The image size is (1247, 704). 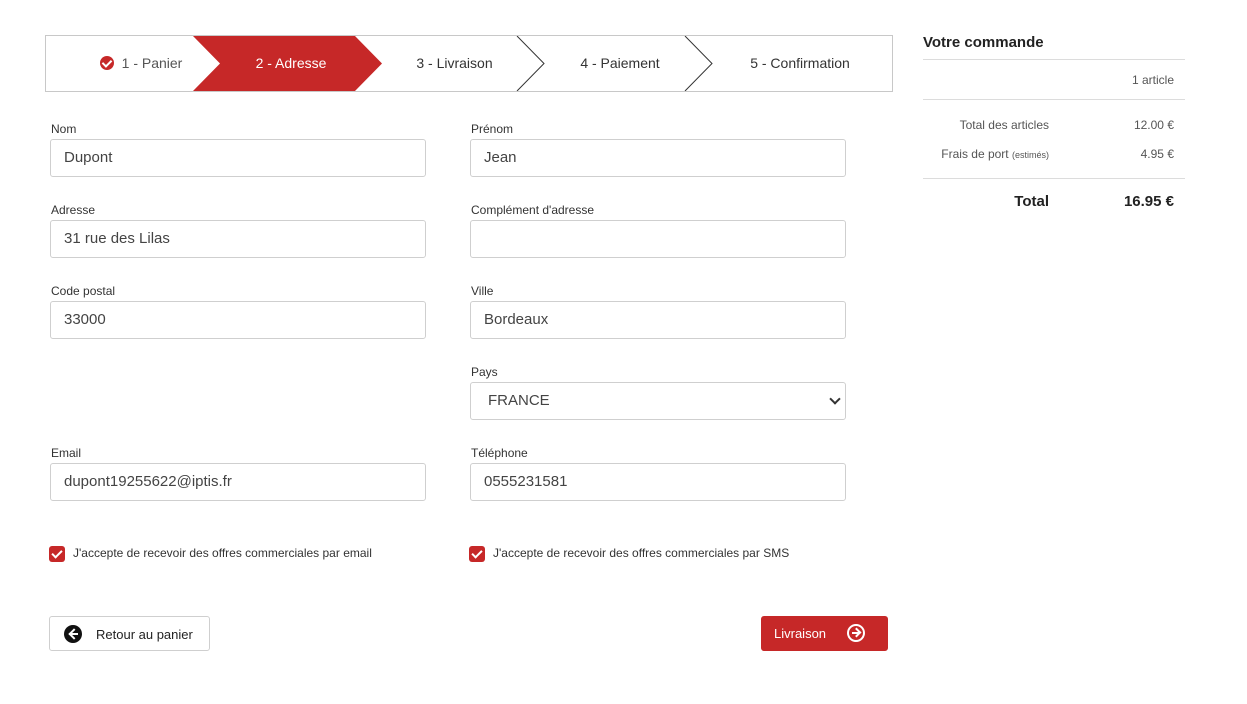 I want to click on shipping-label-text: Frais de port, so click(x=975, y=154).